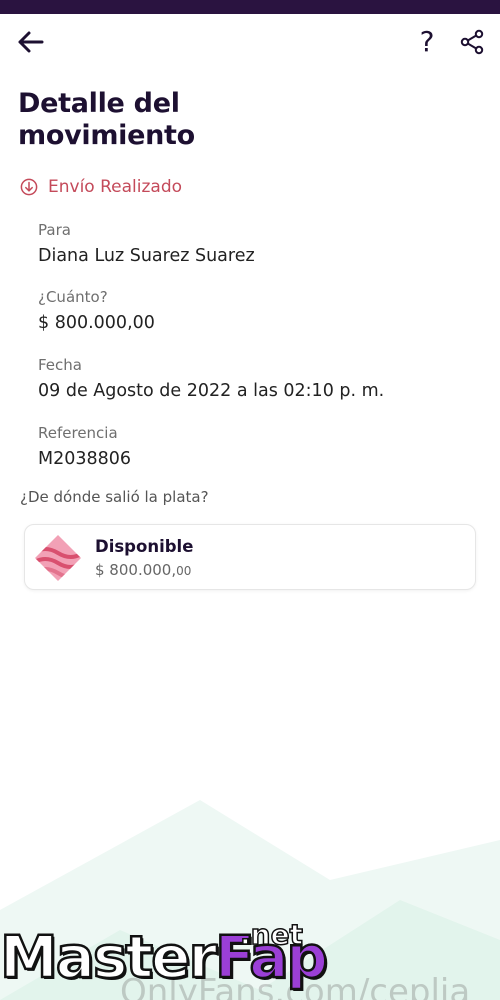 Image resolution: width=500 pixels, height=1000 pixels. Describe the element at coordinates (115, 187) in the screenshot. I see `status-label: Envío Realizado` at that location.